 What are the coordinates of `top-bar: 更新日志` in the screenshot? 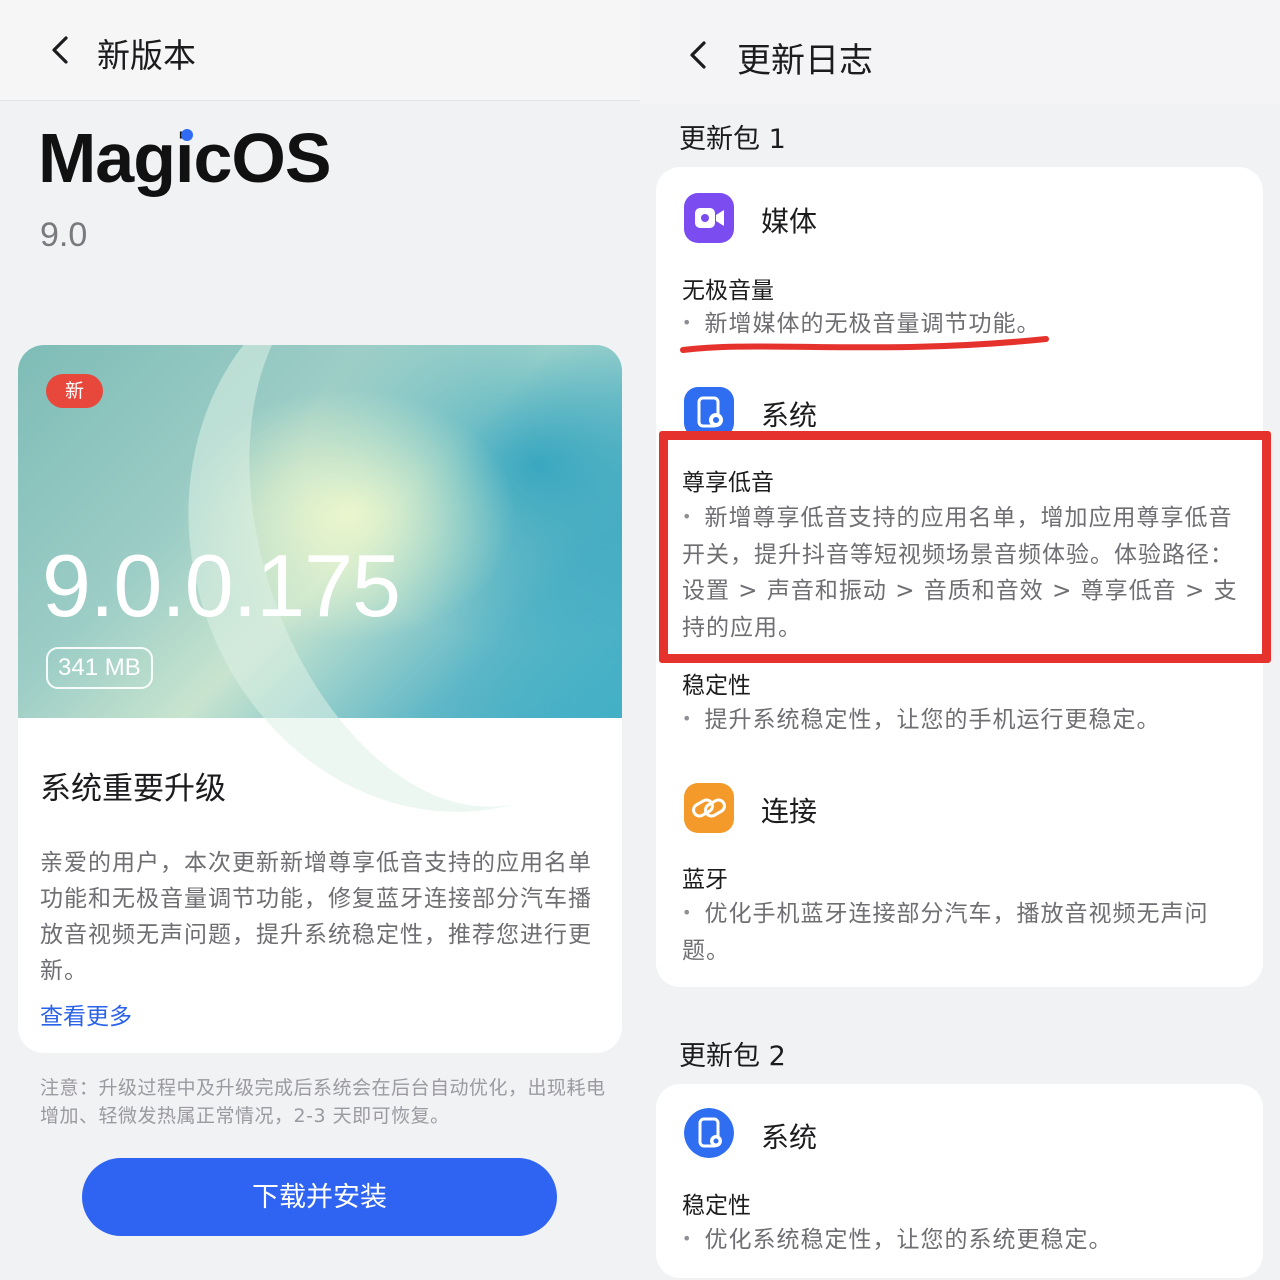 It's located at (960, 52).